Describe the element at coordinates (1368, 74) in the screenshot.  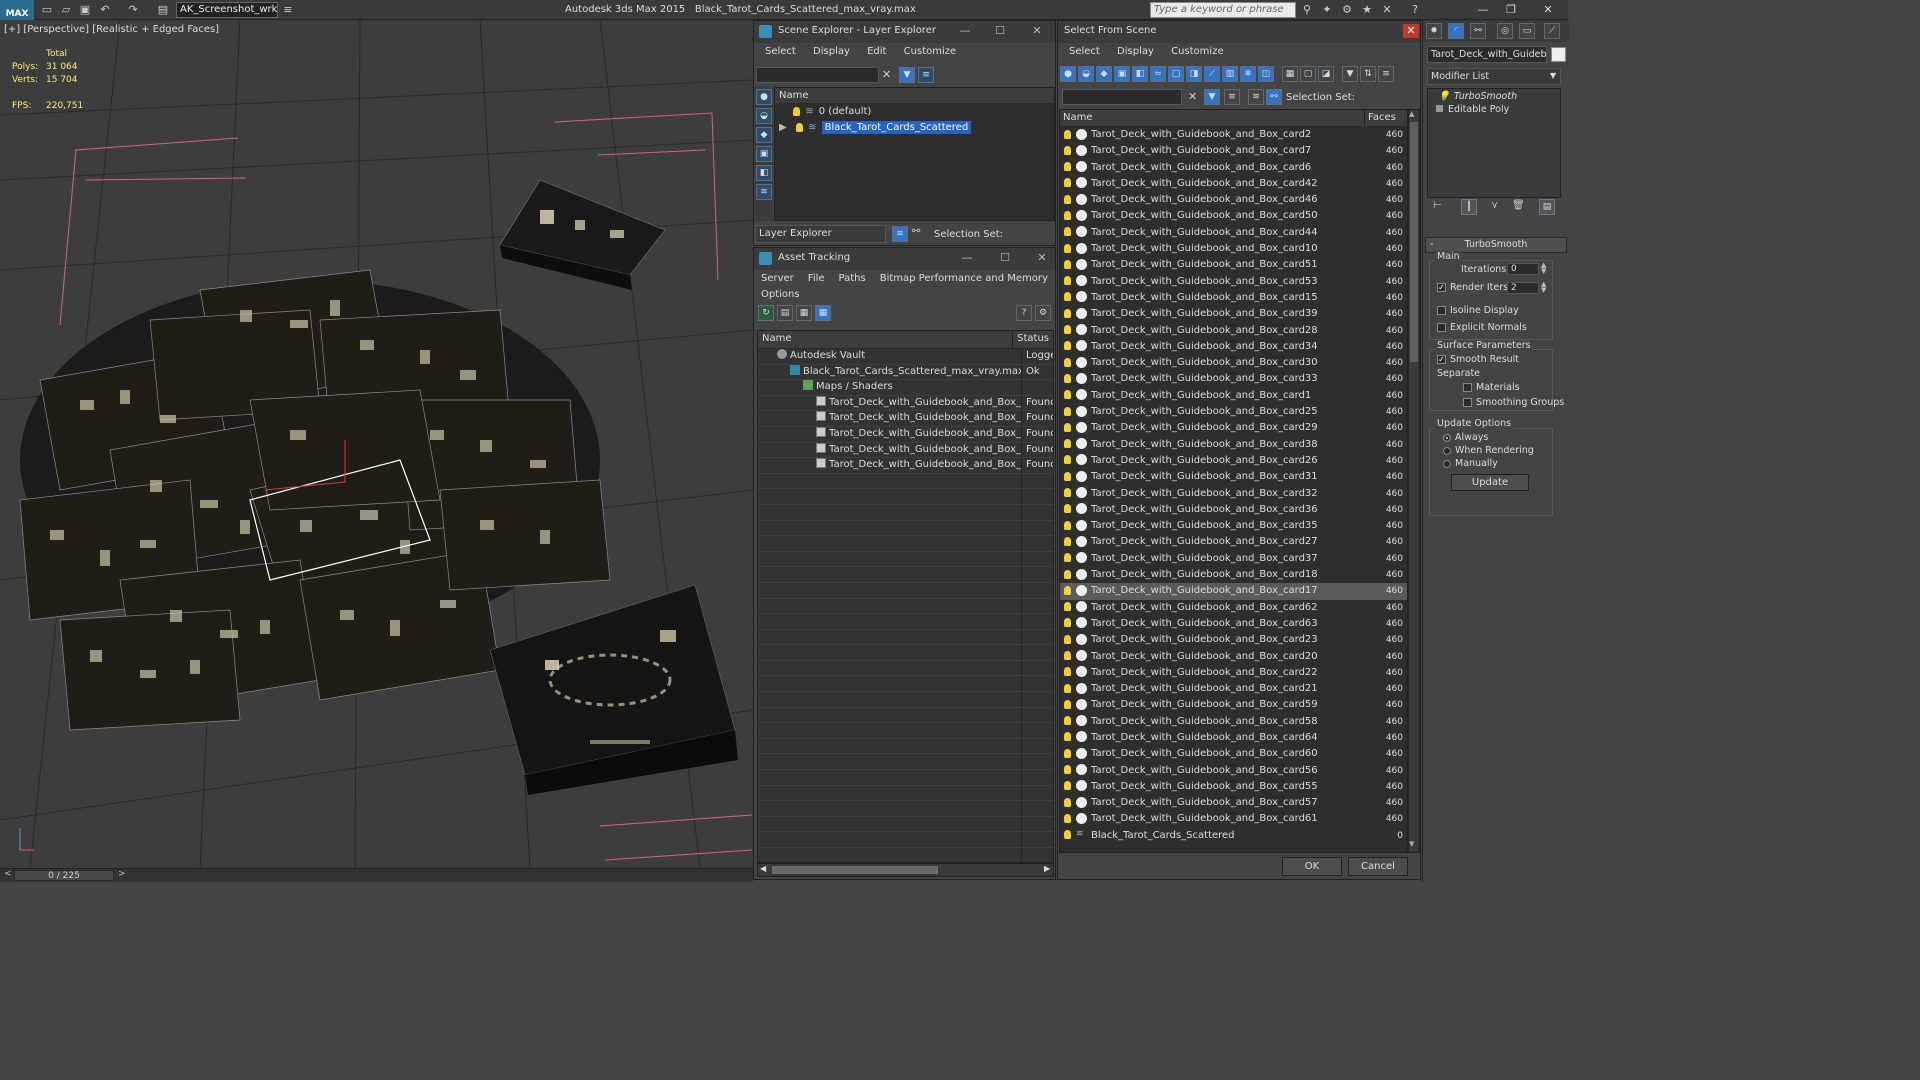
I see `sort-icon: ⇅` at that location.